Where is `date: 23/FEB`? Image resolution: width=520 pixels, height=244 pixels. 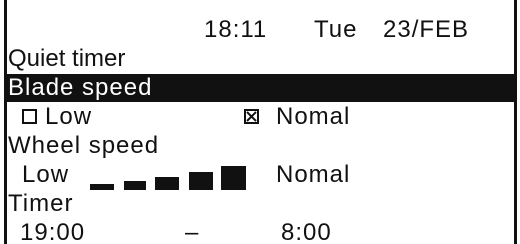 date: 23/FEB is located at coordinates (426, 29).